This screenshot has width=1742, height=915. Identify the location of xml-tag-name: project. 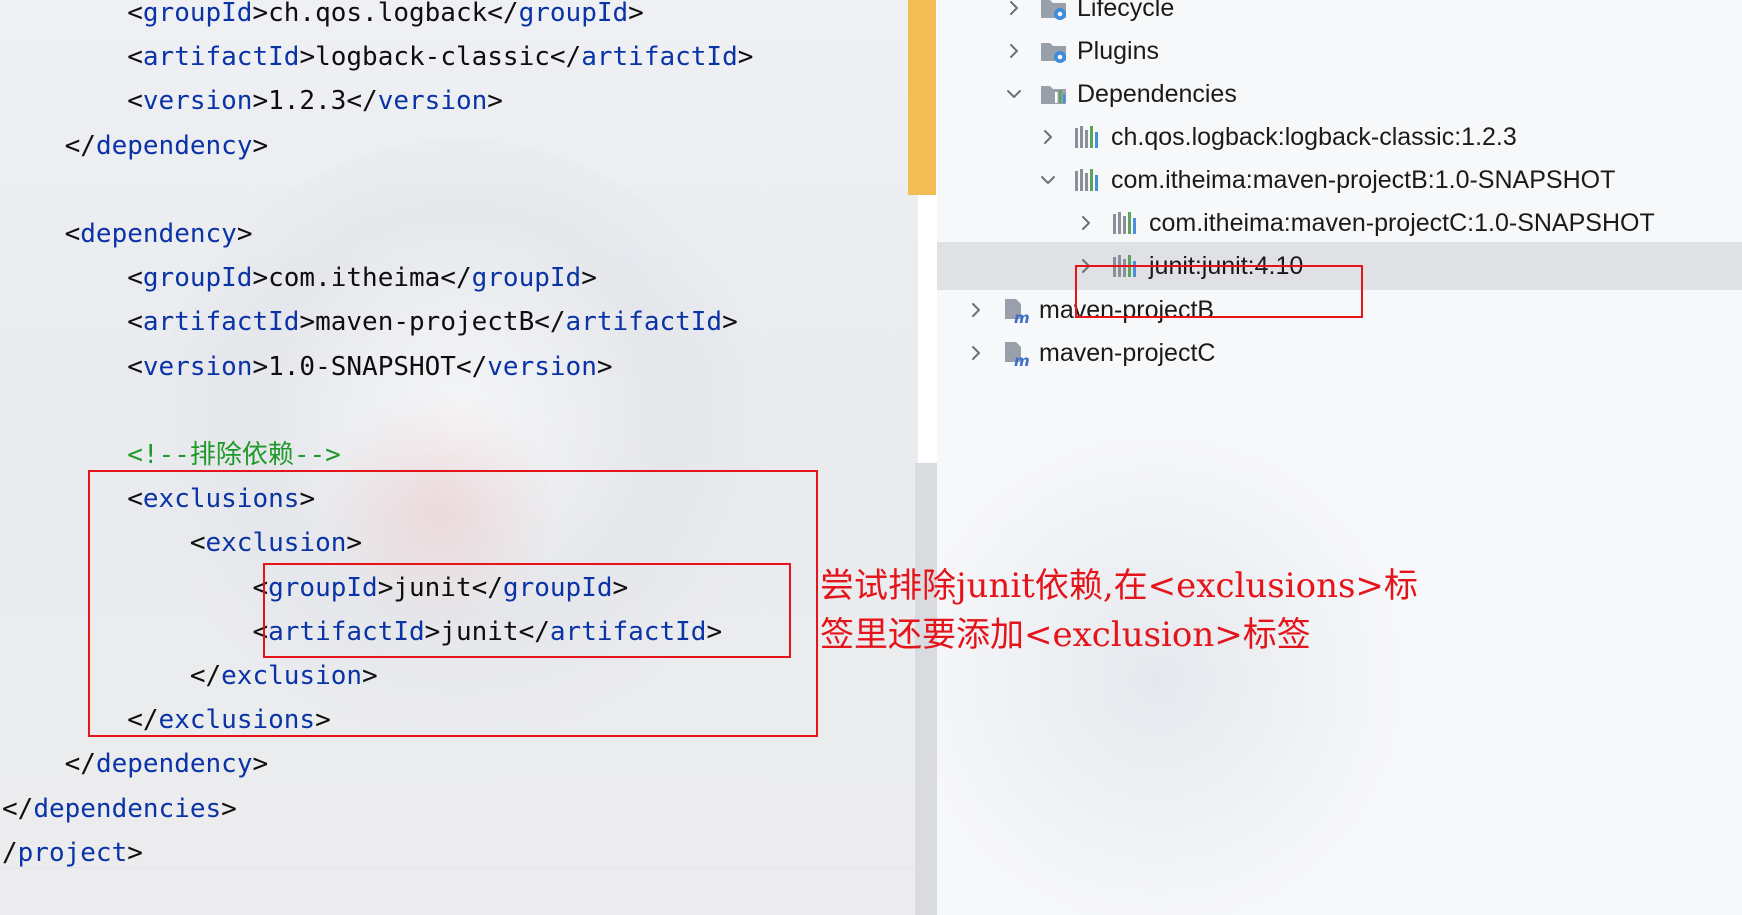
(72, 852).